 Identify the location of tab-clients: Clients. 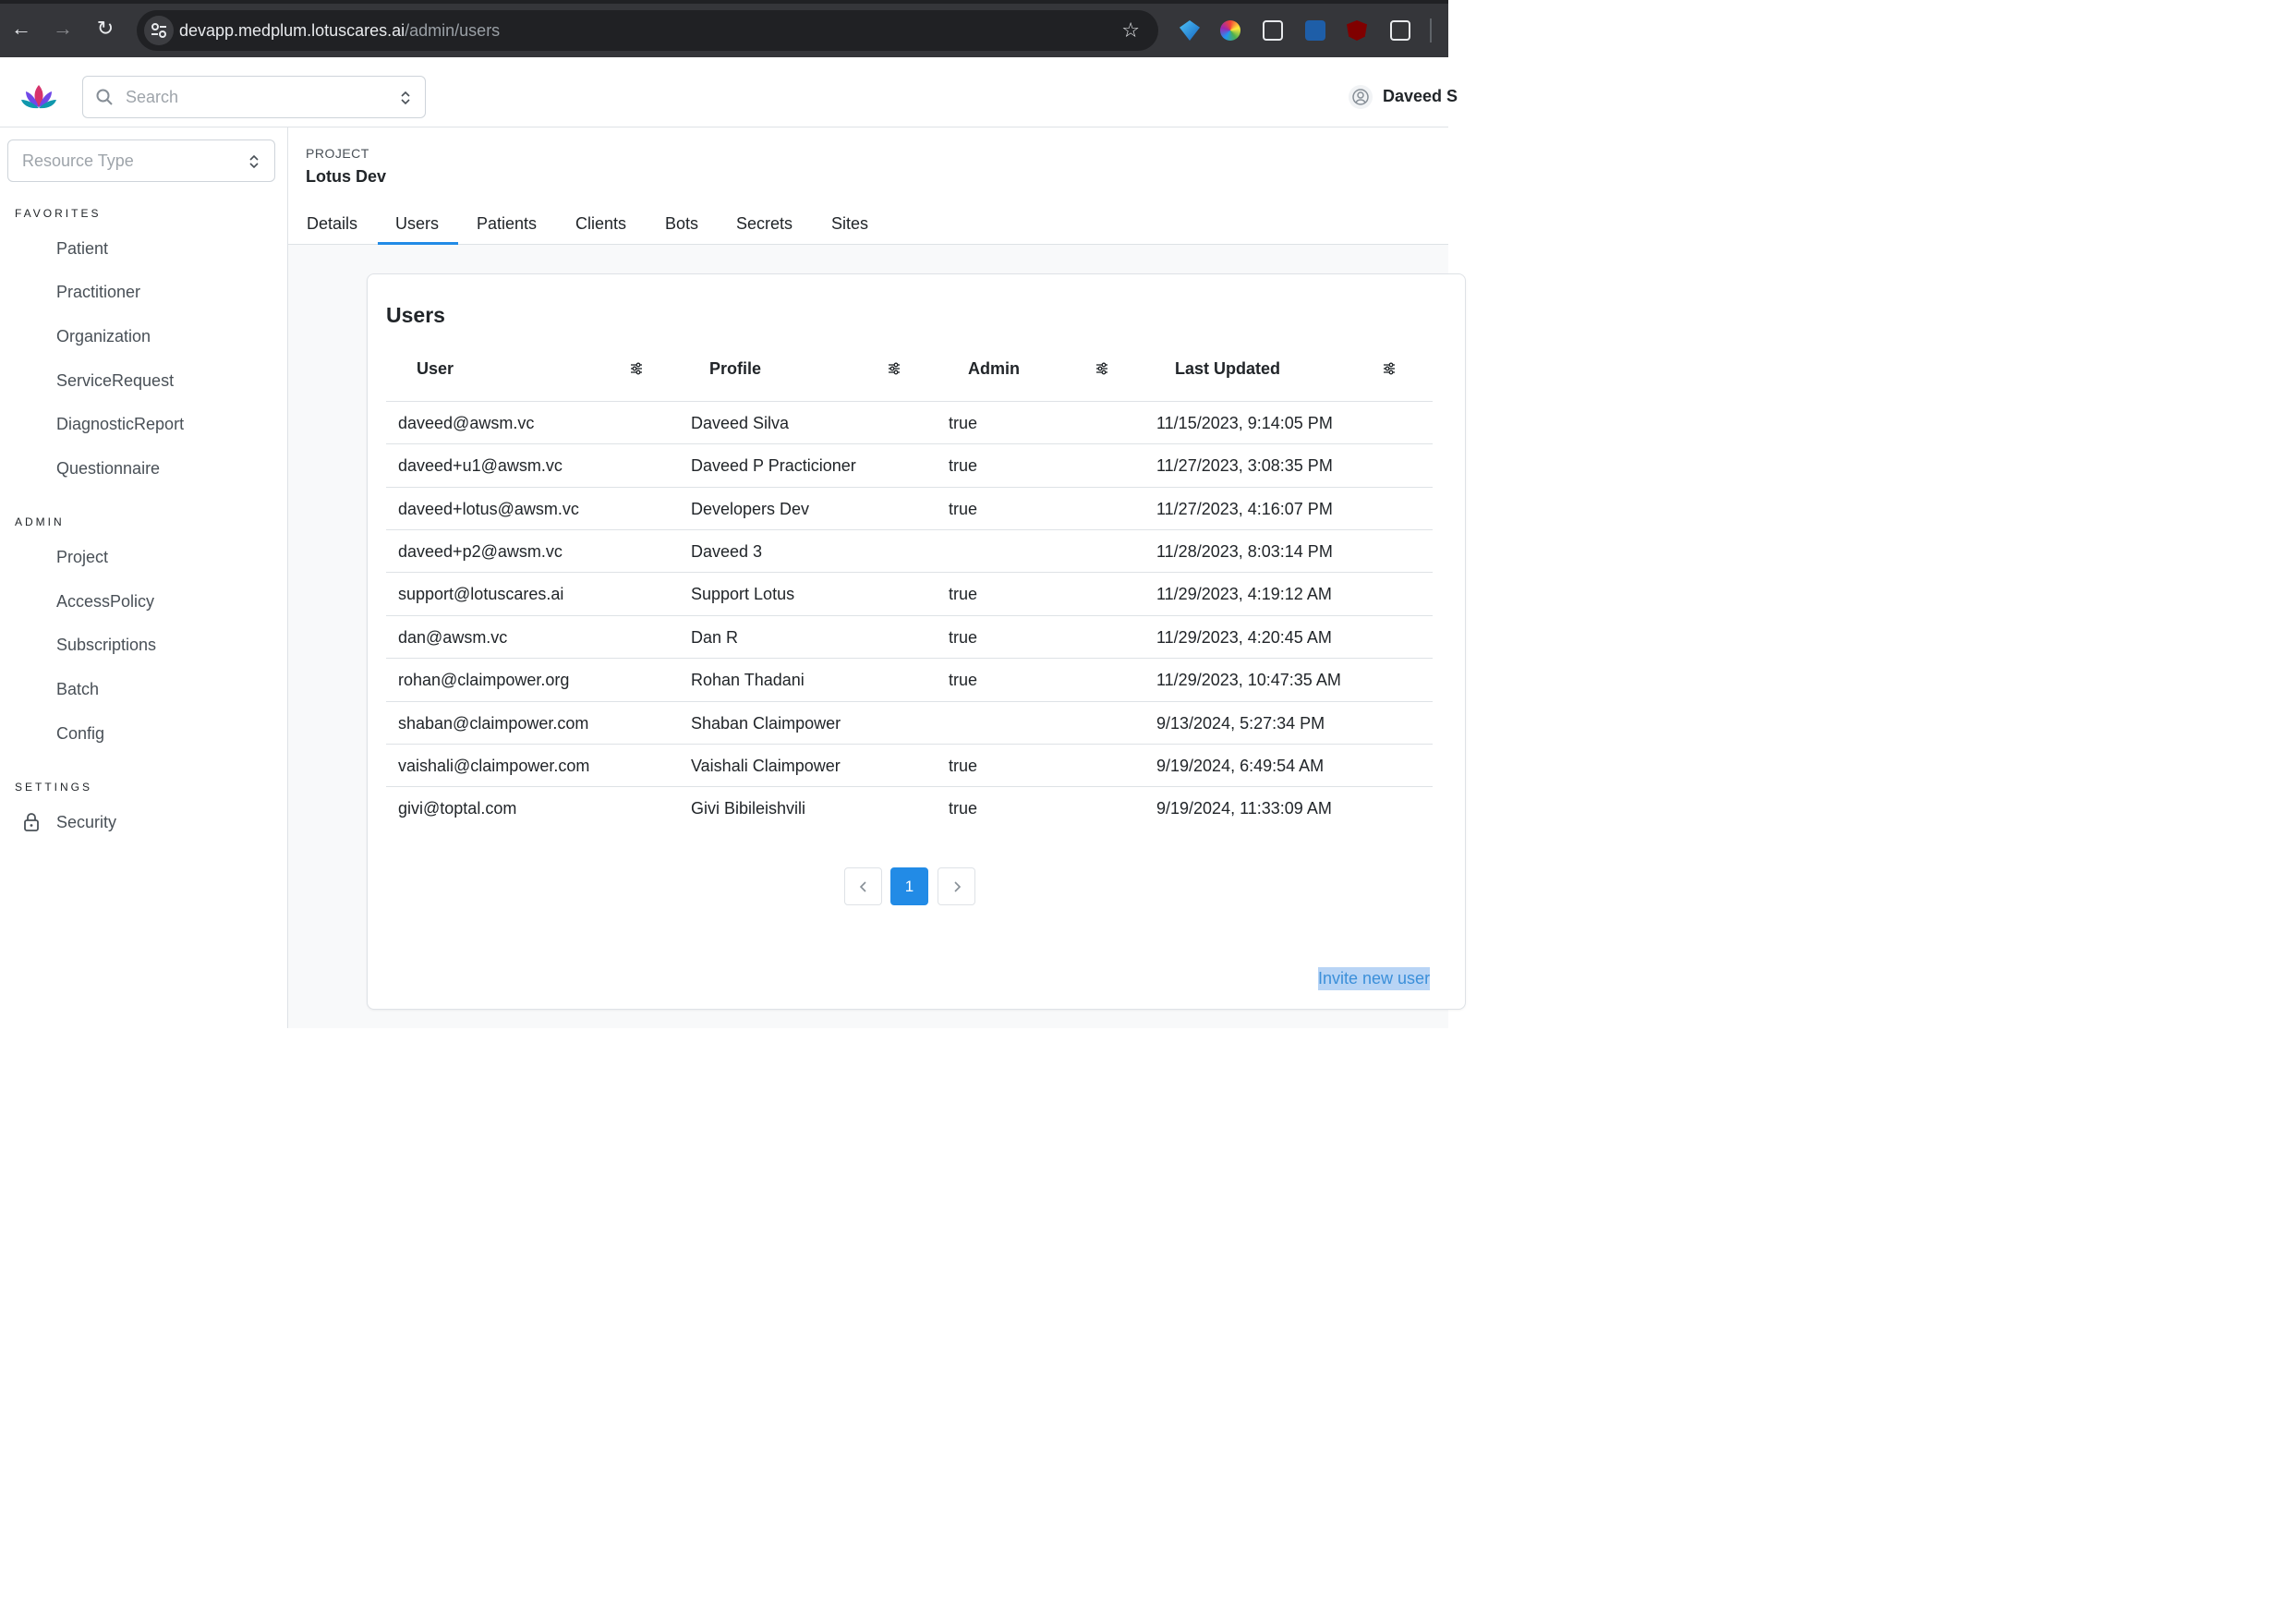
(600, 224).